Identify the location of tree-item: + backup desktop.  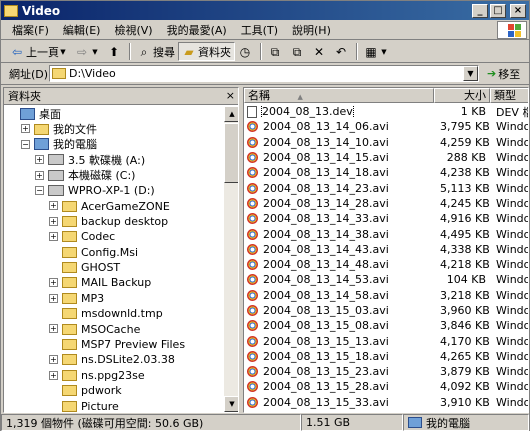
(114, 221).